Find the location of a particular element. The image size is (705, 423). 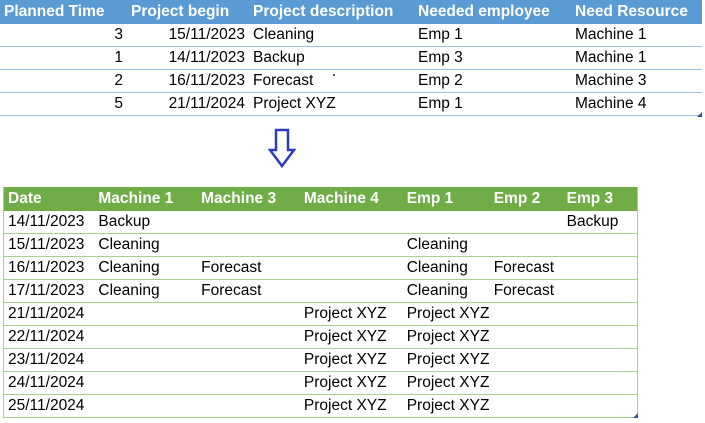

cell-planned-time: 5 is located at coordinates (63, 104).